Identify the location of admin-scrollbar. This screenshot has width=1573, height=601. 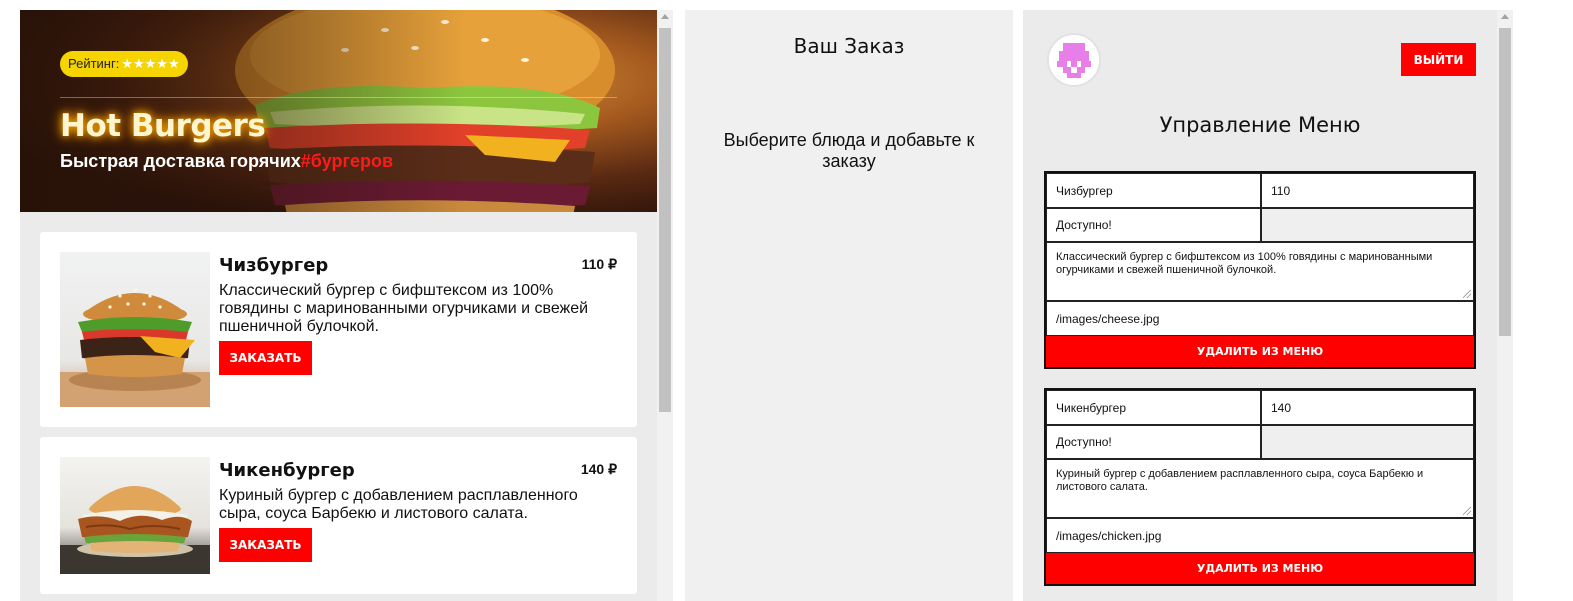
(1505, 305).